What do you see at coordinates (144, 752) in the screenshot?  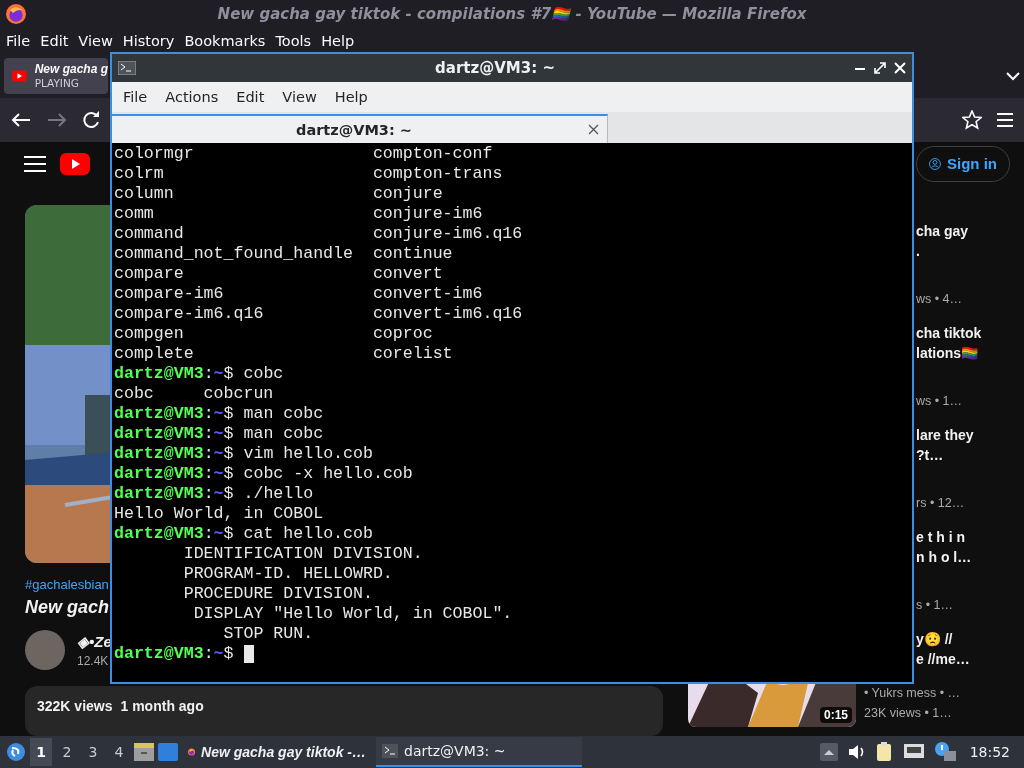 I see `file-manager-icon` at bounding box center [144, 752].